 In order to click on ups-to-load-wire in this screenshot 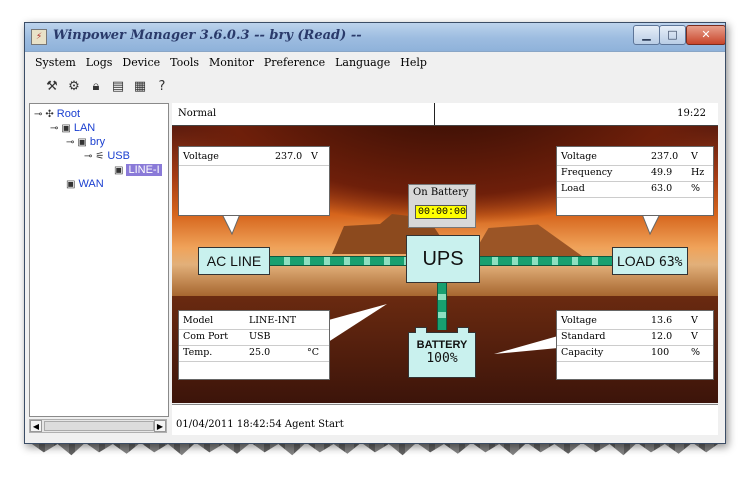, I will do `click(545, 261)`.